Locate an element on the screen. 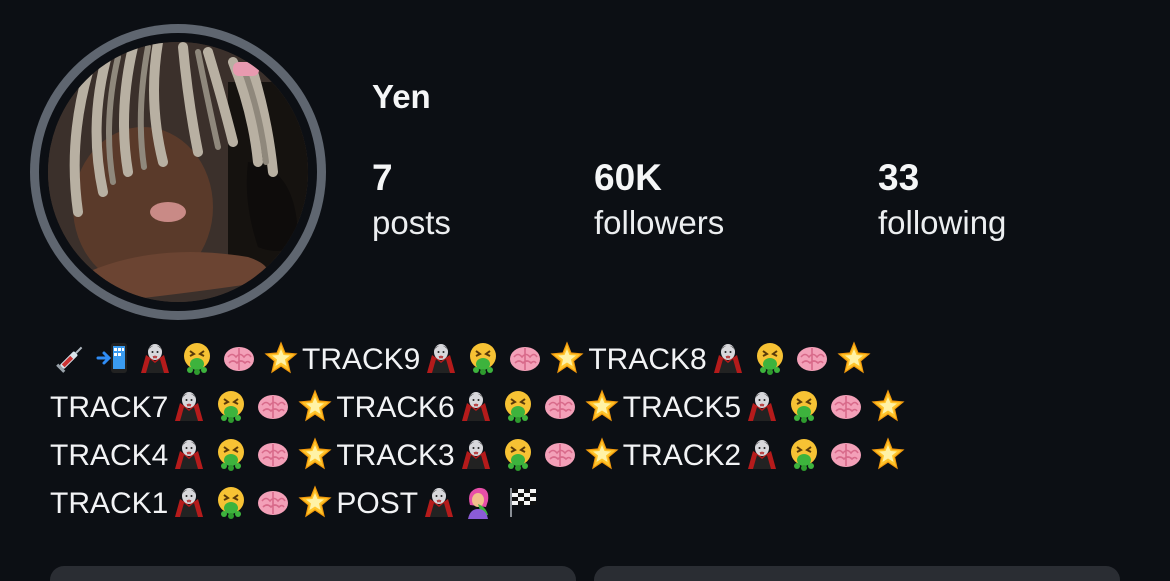 Image resolution: width=1170 pixels, height=581 pixels. checkered-flag-icon is located at coordinates (523, 502).